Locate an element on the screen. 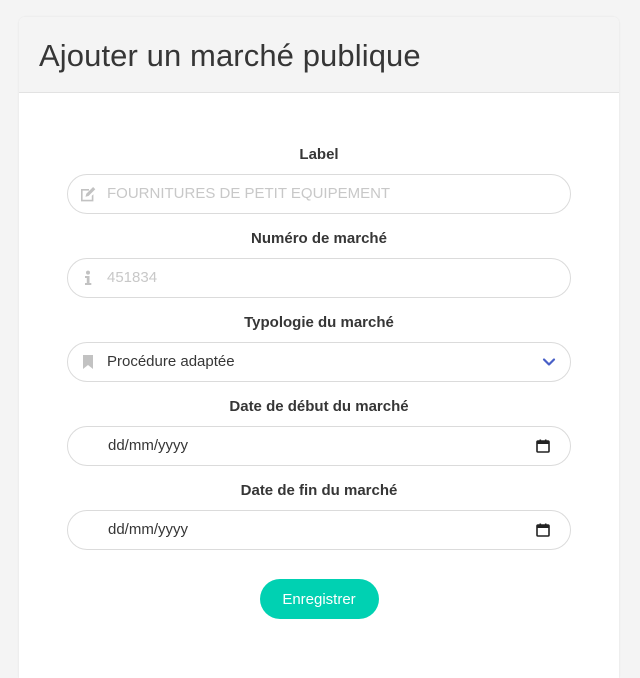  numero-field-label: Numéro de marché is located at coordinates (319, 238).